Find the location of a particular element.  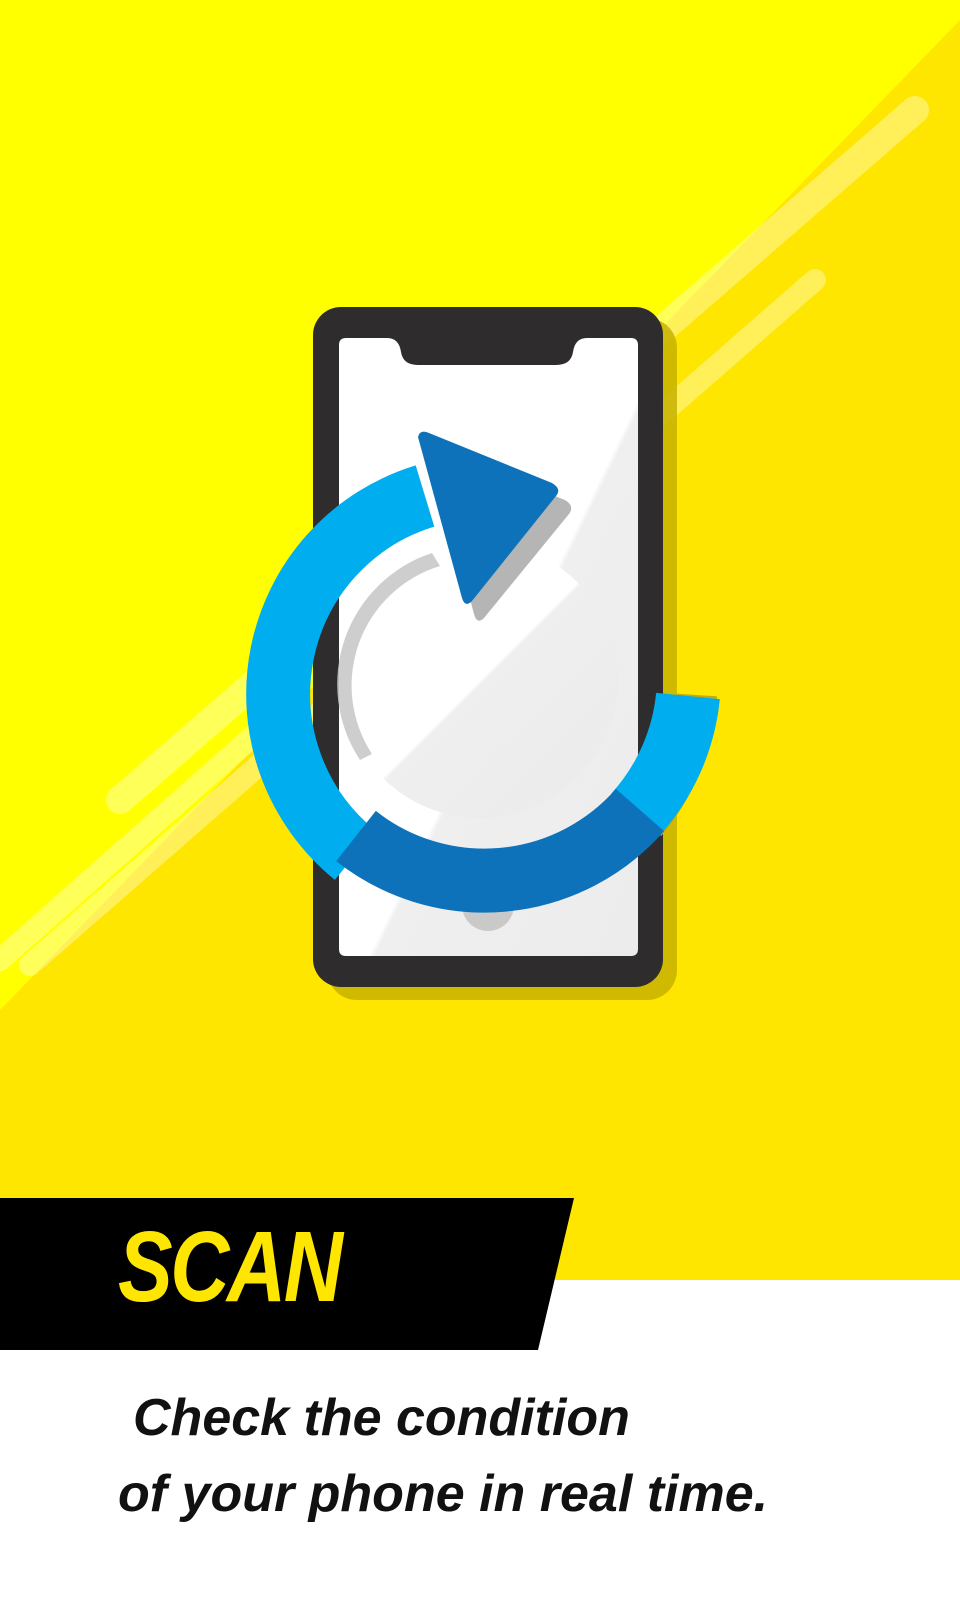

description-line-1: Check the condition is located at coordinates (381, 1418).